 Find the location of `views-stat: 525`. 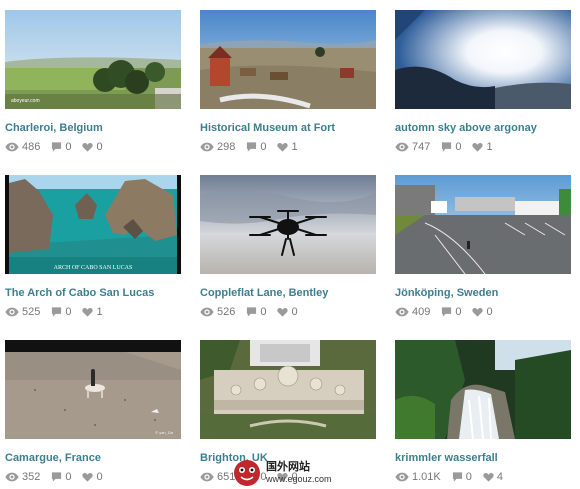

views-stat: 525 is located at coordinates (22, 312).